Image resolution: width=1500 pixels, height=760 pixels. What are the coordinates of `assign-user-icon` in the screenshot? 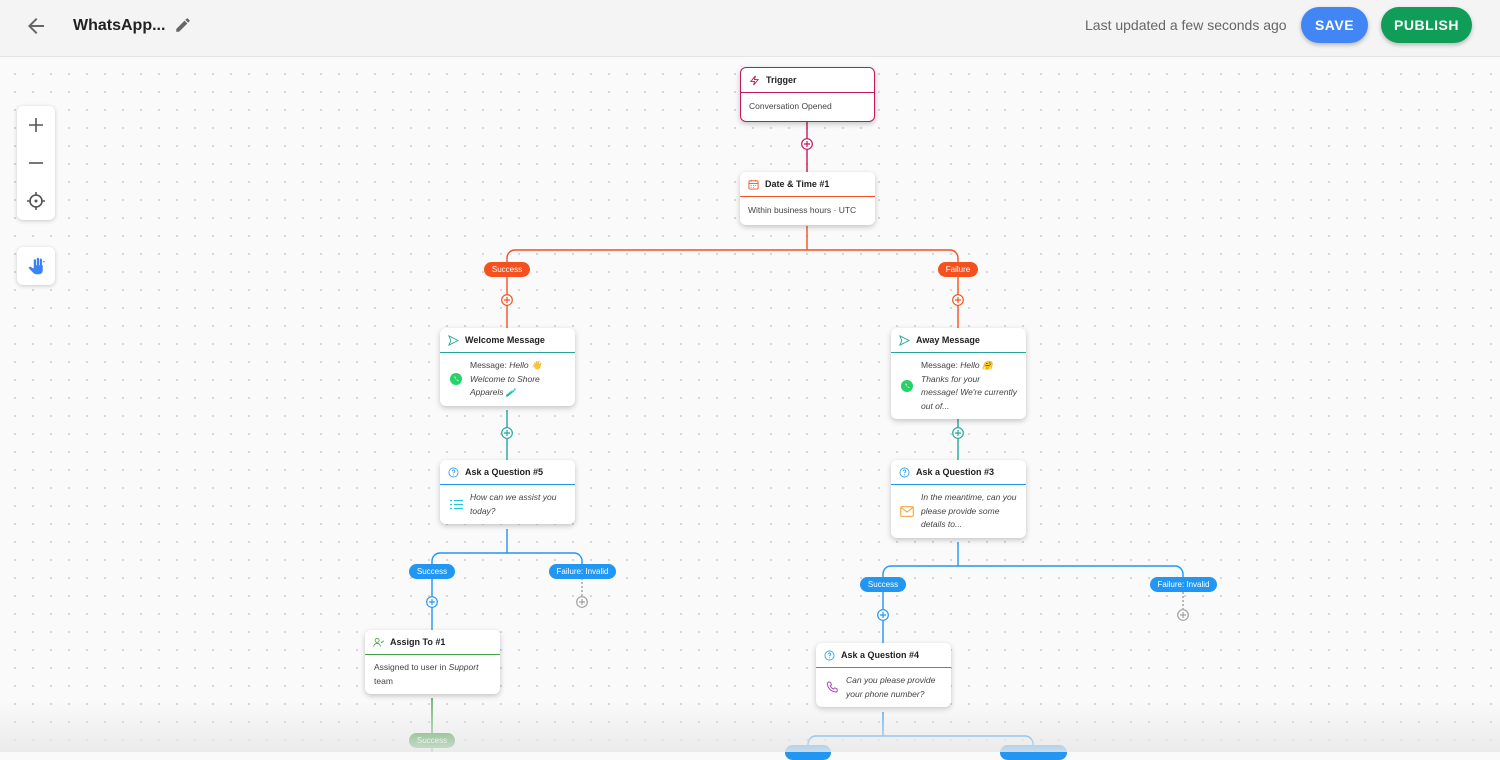 It's located at (378, 642).